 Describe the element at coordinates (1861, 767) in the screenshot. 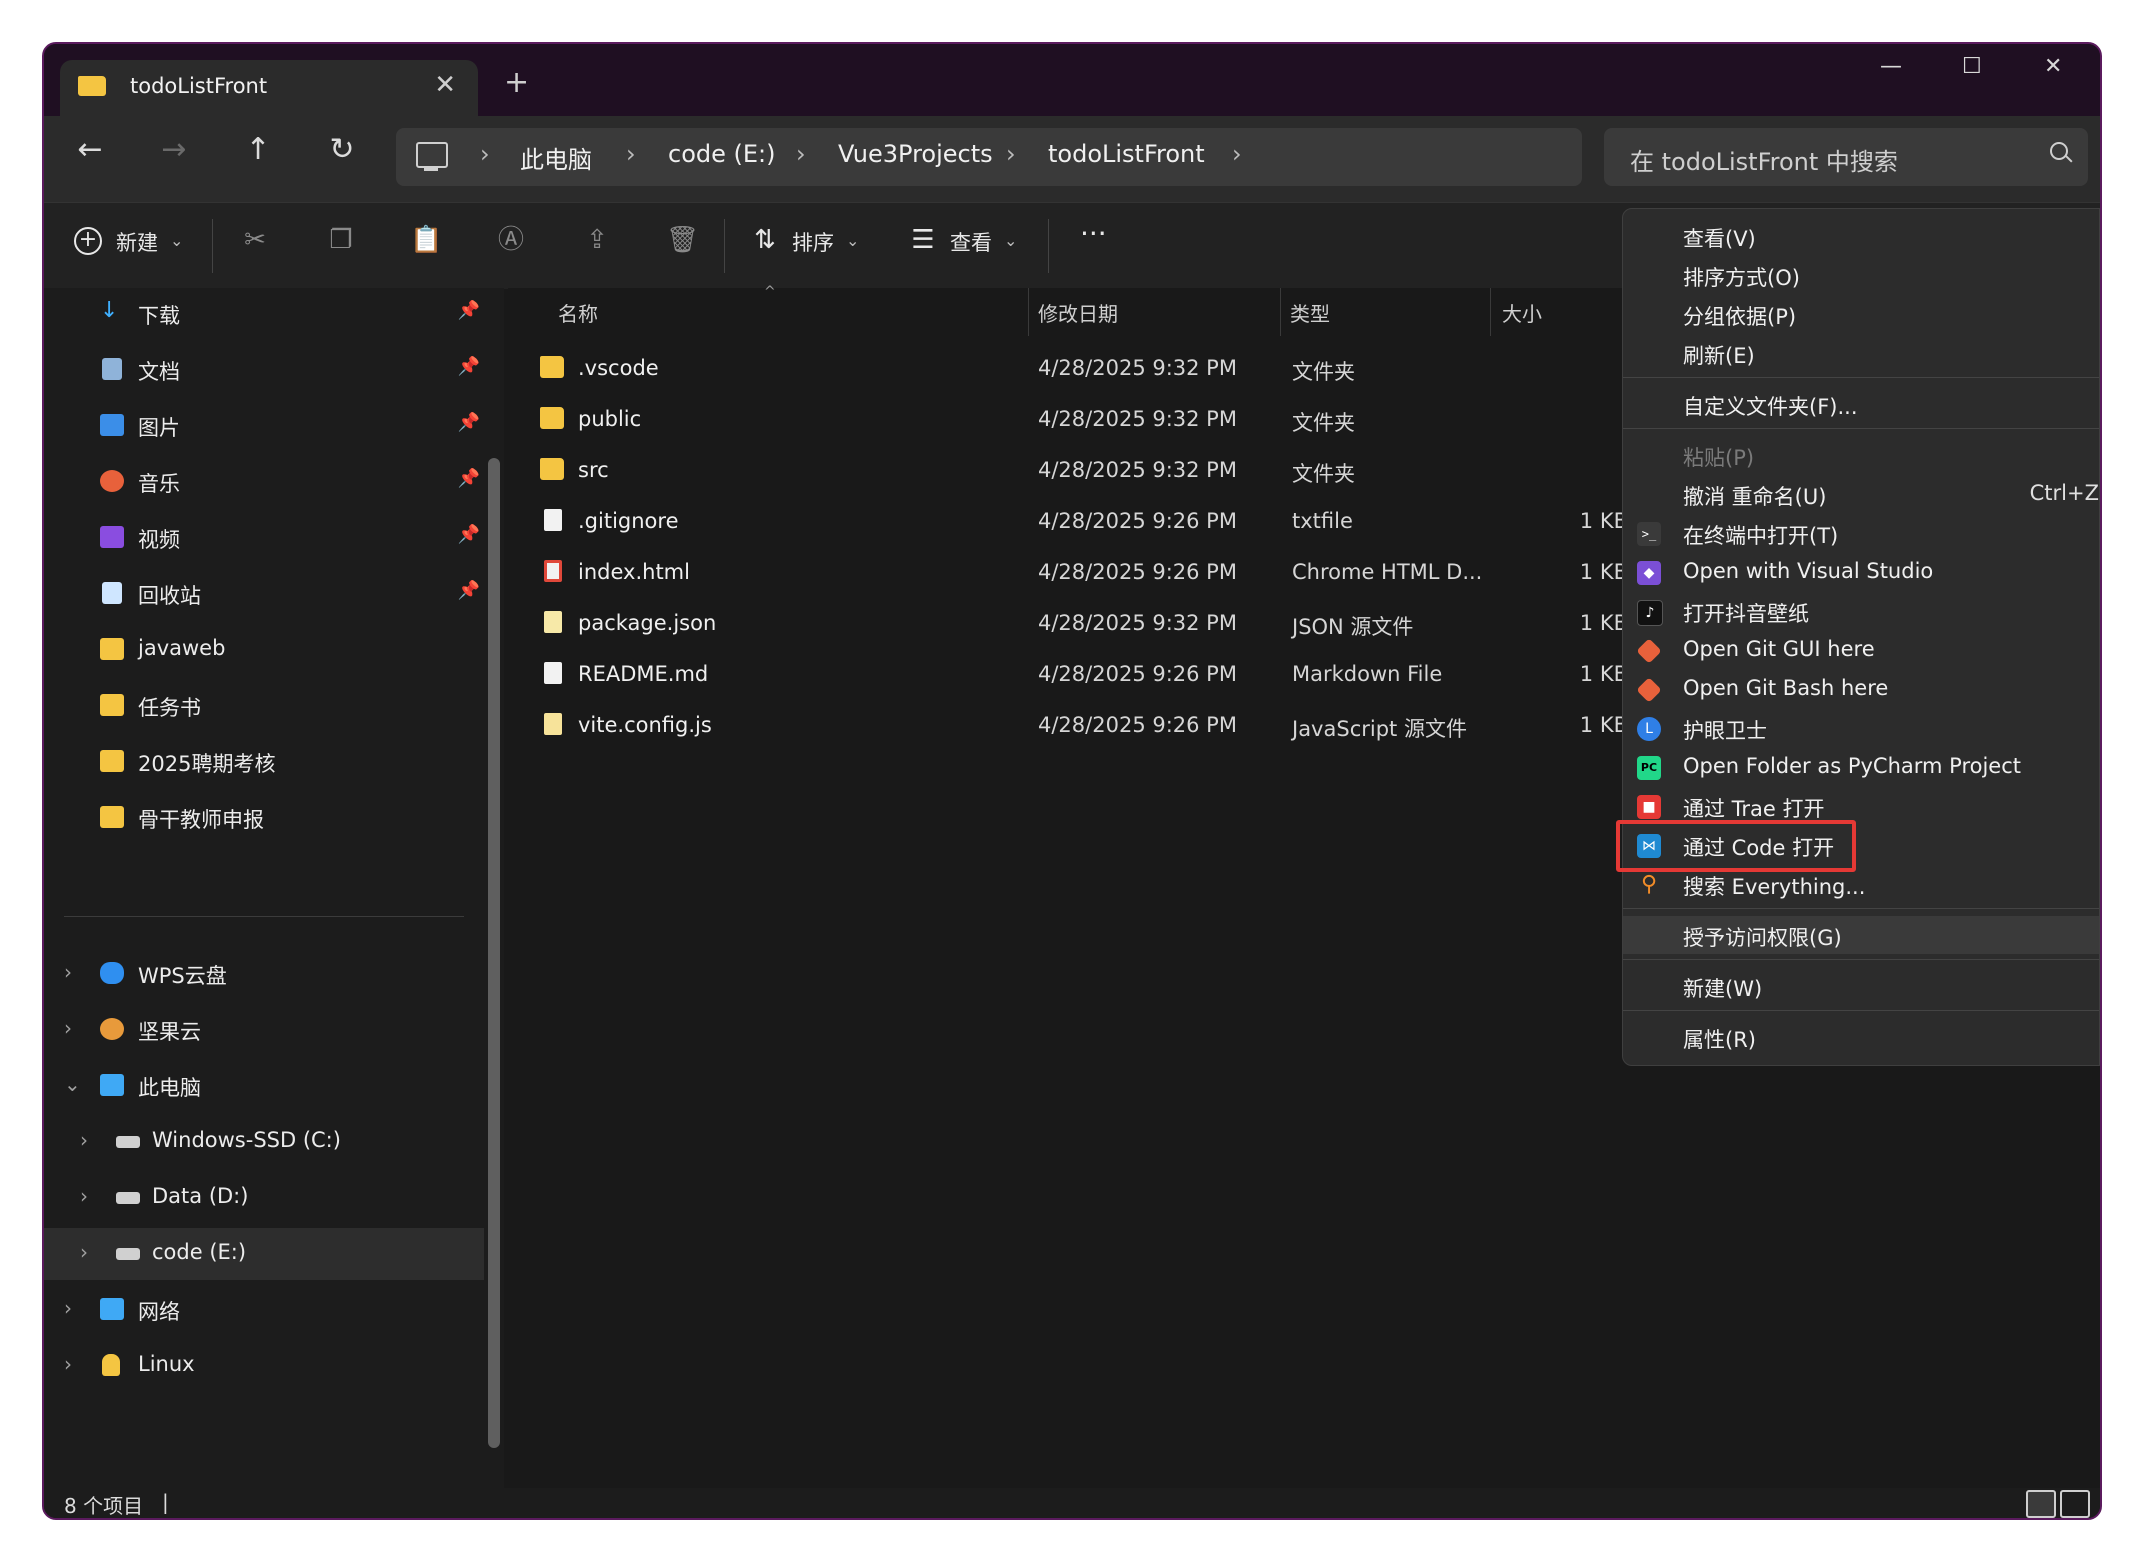

I see `menu-item-pycharm: PC Open Folder as PyCharm Project` at that location.